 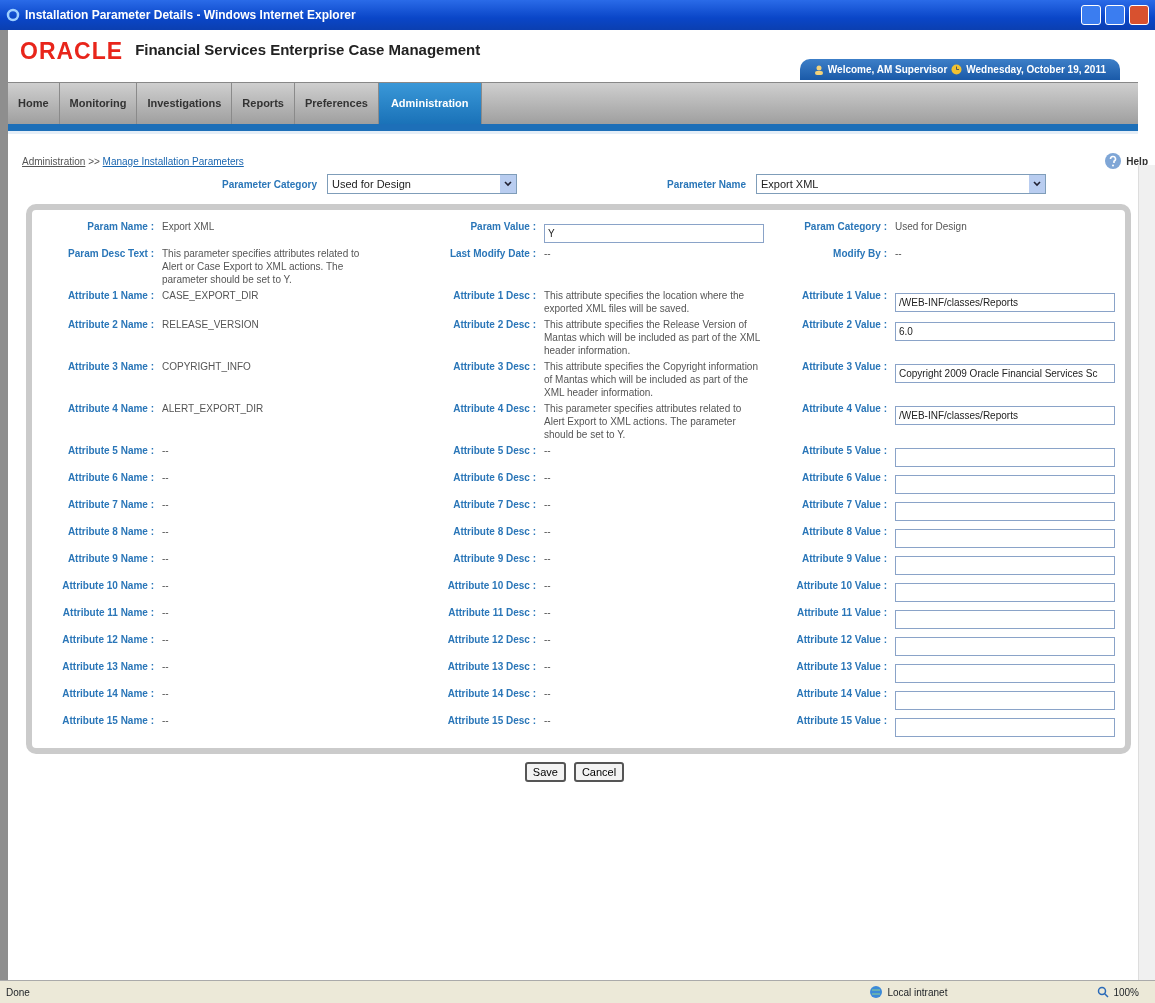 I want to click on text-input: Copyright 2009 Oracle Financial Services Sc, so click(x=1005, y=373).